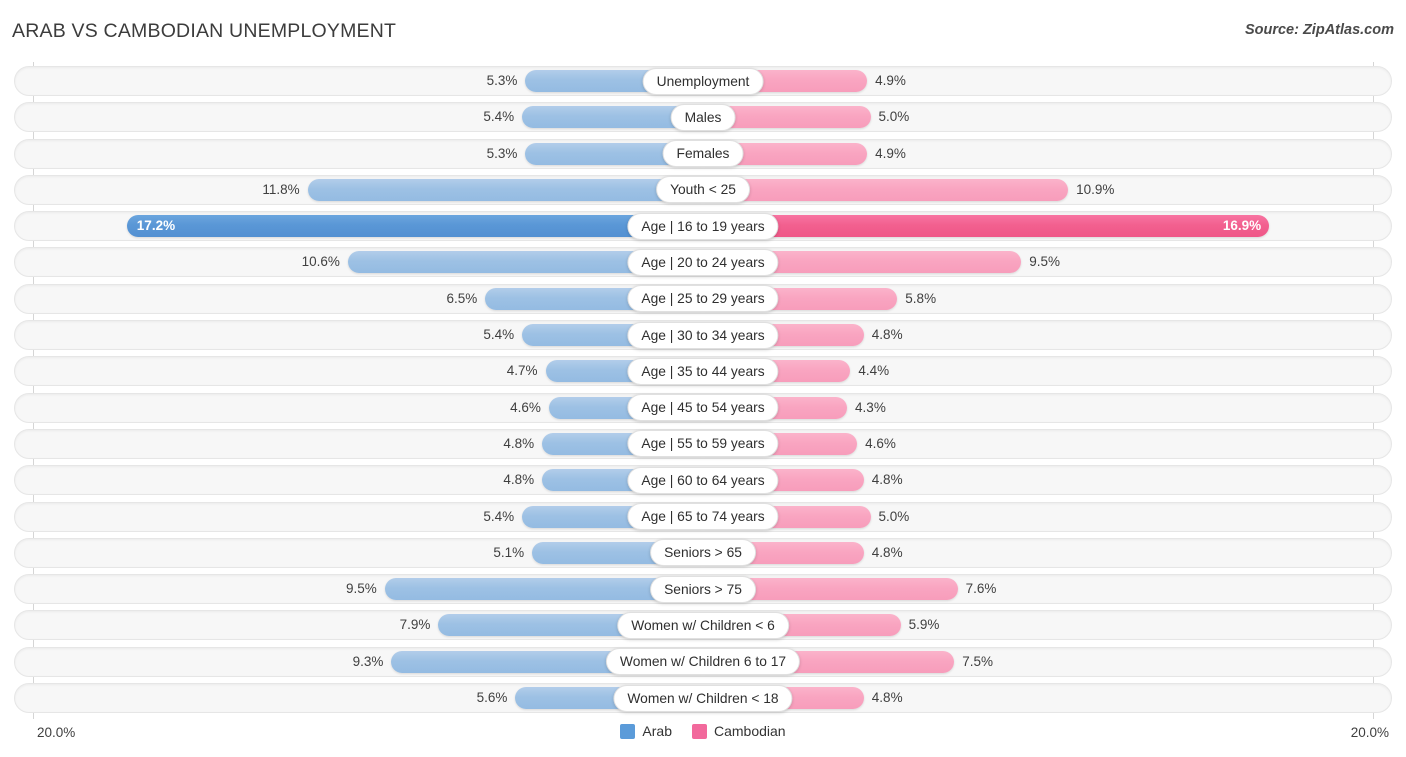  Describe the element at coordinates (1242, 226) in the screenshot. I see `value-label-cambodian: 16.9%` at that location.